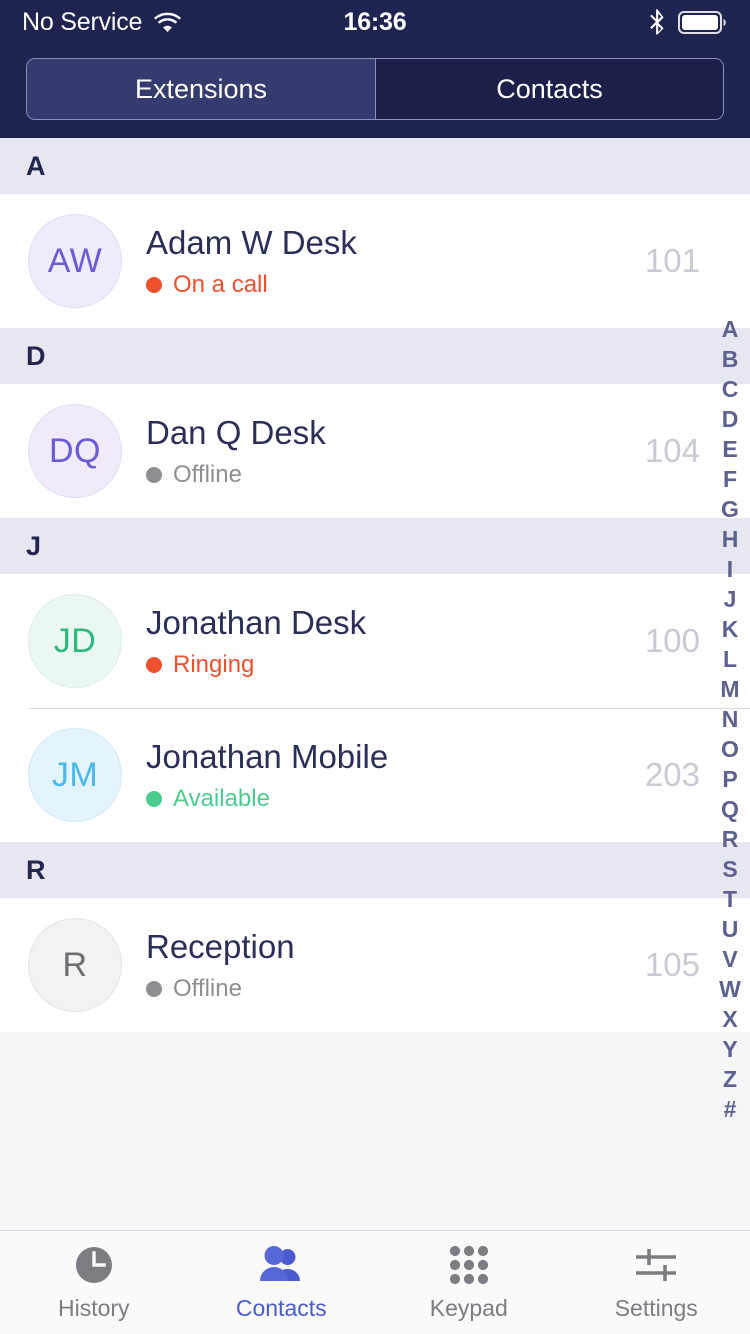 This screenshot has width=750, height=1334. Describe the element at coordinates (281, 1307) in the screenshot. I see `tab-bar-label-contacts: Contacts` at that location.